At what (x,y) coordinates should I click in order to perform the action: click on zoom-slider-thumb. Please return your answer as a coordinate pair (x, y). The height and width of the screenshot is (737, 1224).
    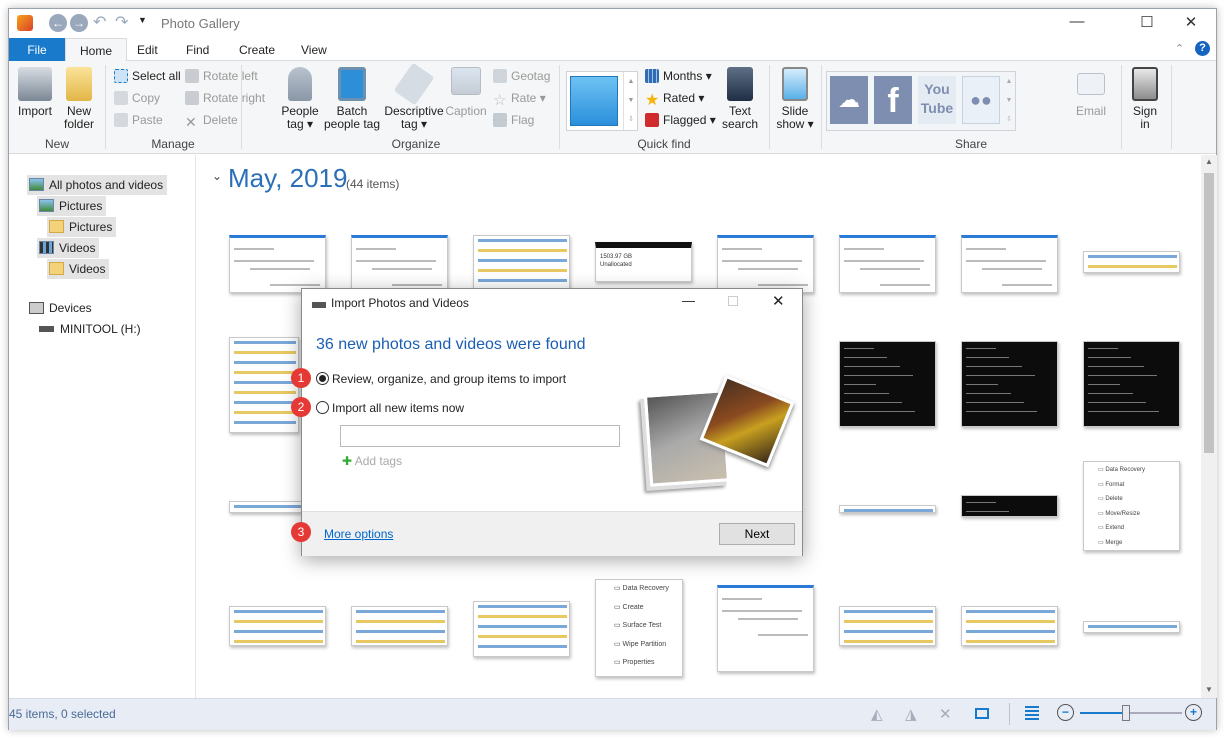
    Looking at the image, I should click on (1125, 713).